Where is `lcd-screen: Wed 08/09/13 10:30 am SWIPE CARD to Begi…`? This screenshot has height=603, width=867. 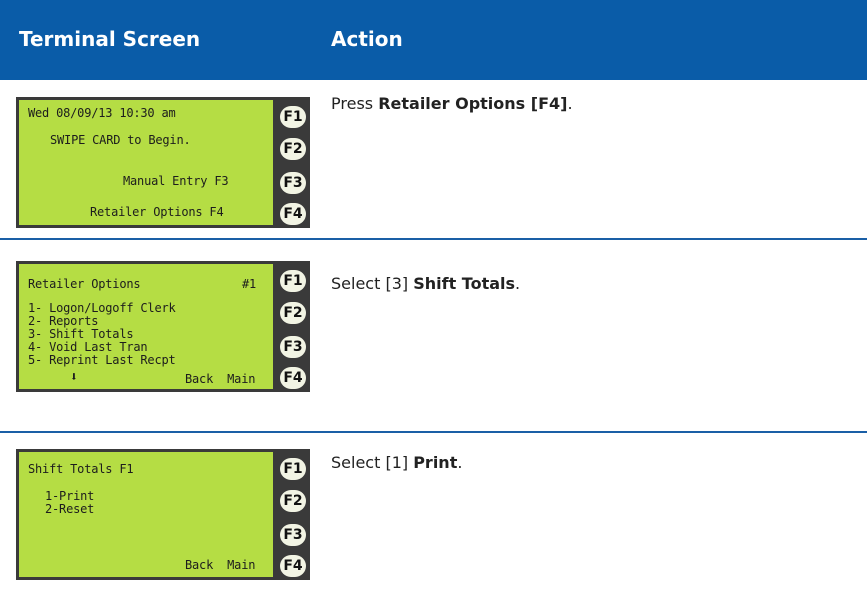 lcd-screen: Wed 08/09/13 10:30 am SWIPE CARD to Begi… is located at coordinates (146, 162).